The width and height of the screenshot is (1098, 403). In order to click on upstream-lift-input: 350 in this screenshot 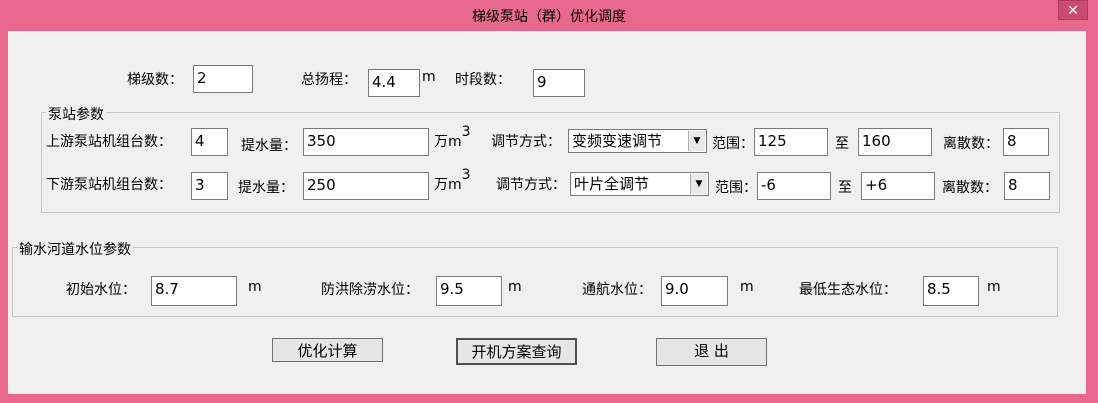, I will do `click(366, 142)`.